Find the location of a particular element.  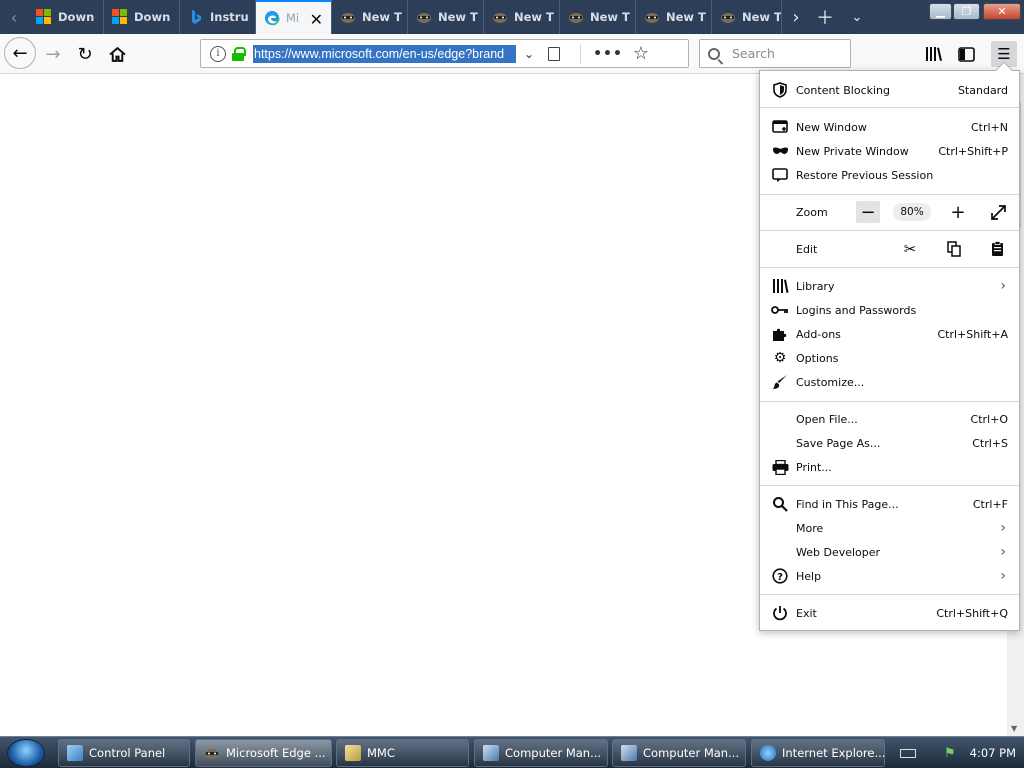

fullscreen-button is located at coordinates (998, 212).